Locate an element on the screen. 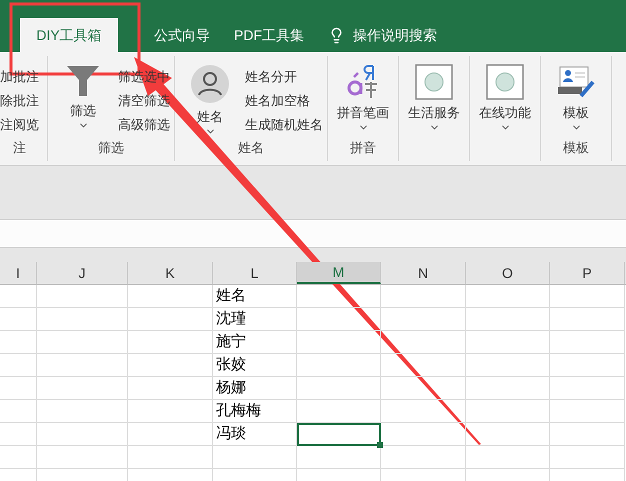  fill-handle is located at coordinates (380, 445).